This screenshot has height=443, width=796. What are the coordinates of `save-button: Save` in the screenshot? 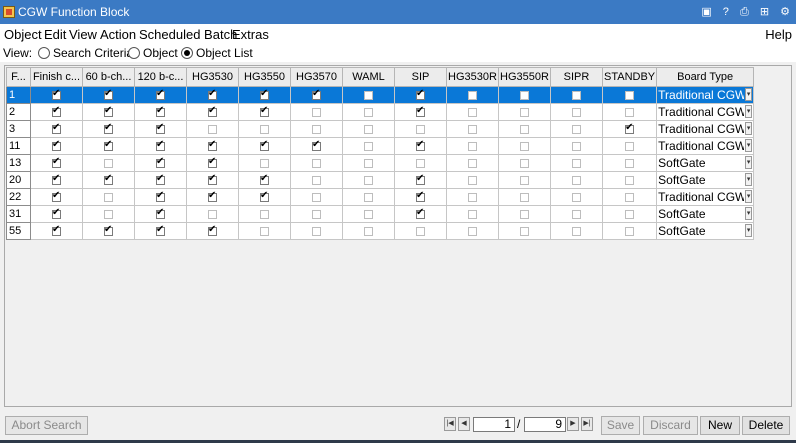 It's located at (620, 425).